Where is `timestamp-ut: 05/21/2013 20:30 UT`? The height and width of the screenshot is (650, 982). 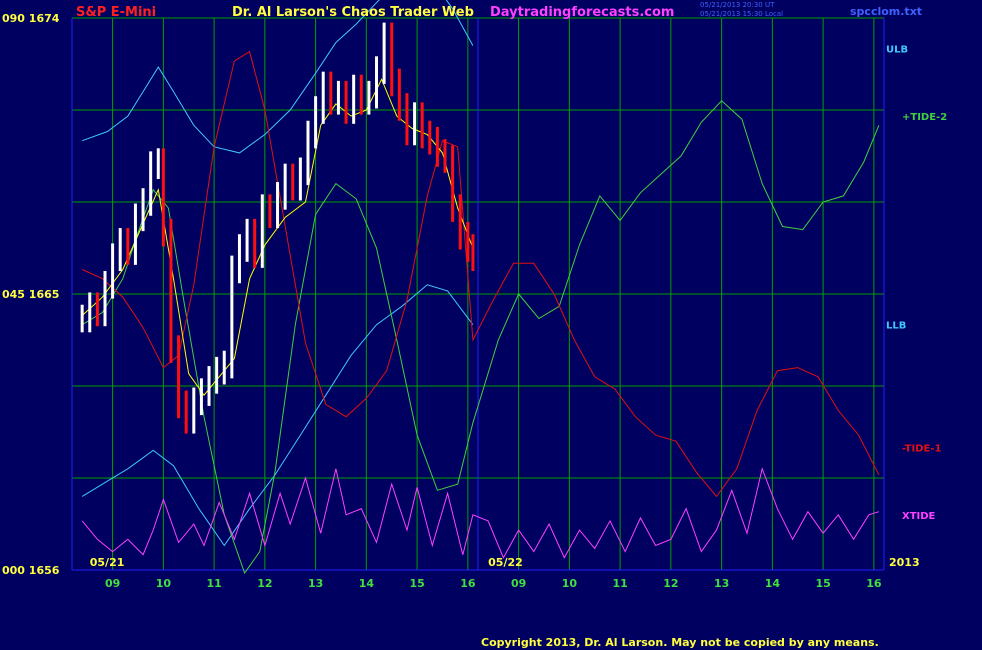
timestamp-ut: 05/21/2013 20:30 UT is located at coordinates (737, 5).